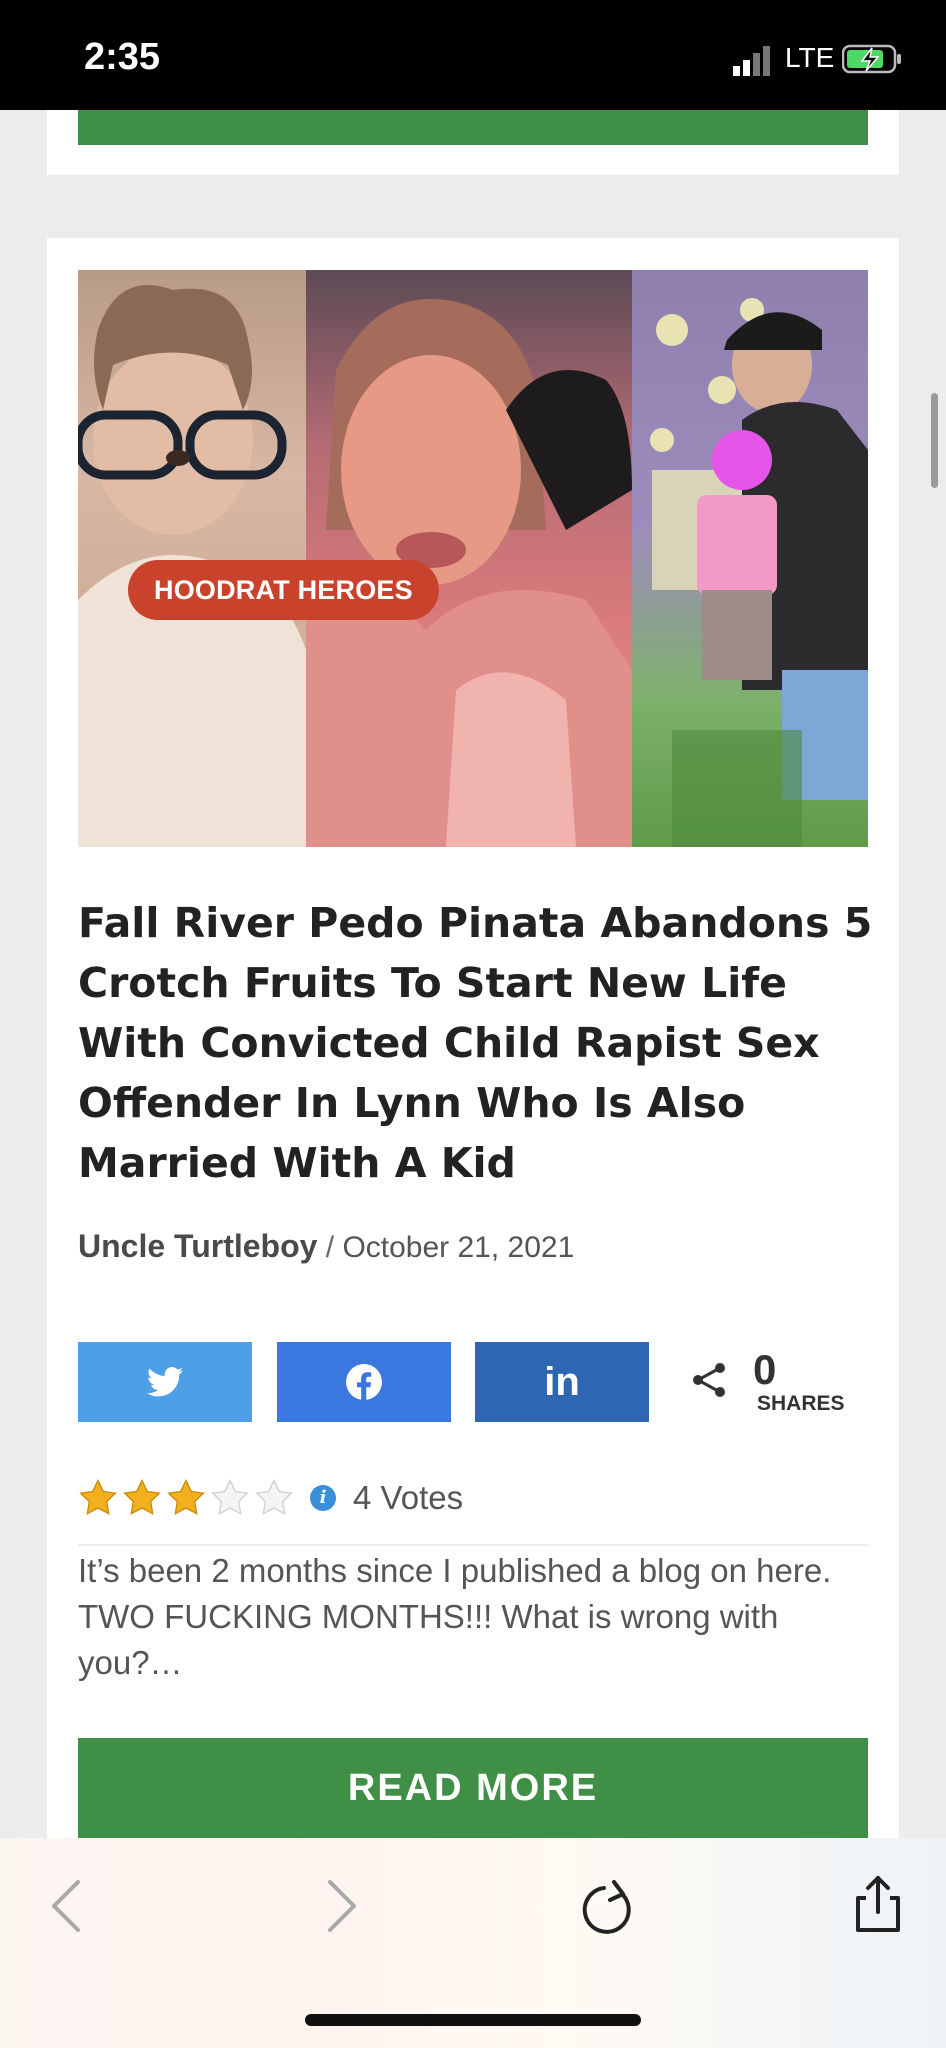 The height and width of the screenshot is (2048, 946). Describe the element at coordinates (751, 61) in the screenshot. I see `signal-icon` at that location.